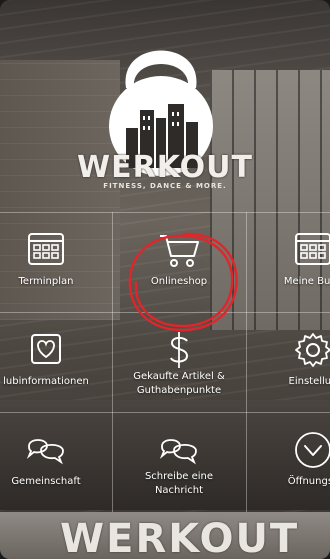 This screenshot has width=330, height=559. What do you see at coordinates (308, 481) in the screenshot?
I see `tile-label: Öffnungsz` at bounding box center [308, 481].